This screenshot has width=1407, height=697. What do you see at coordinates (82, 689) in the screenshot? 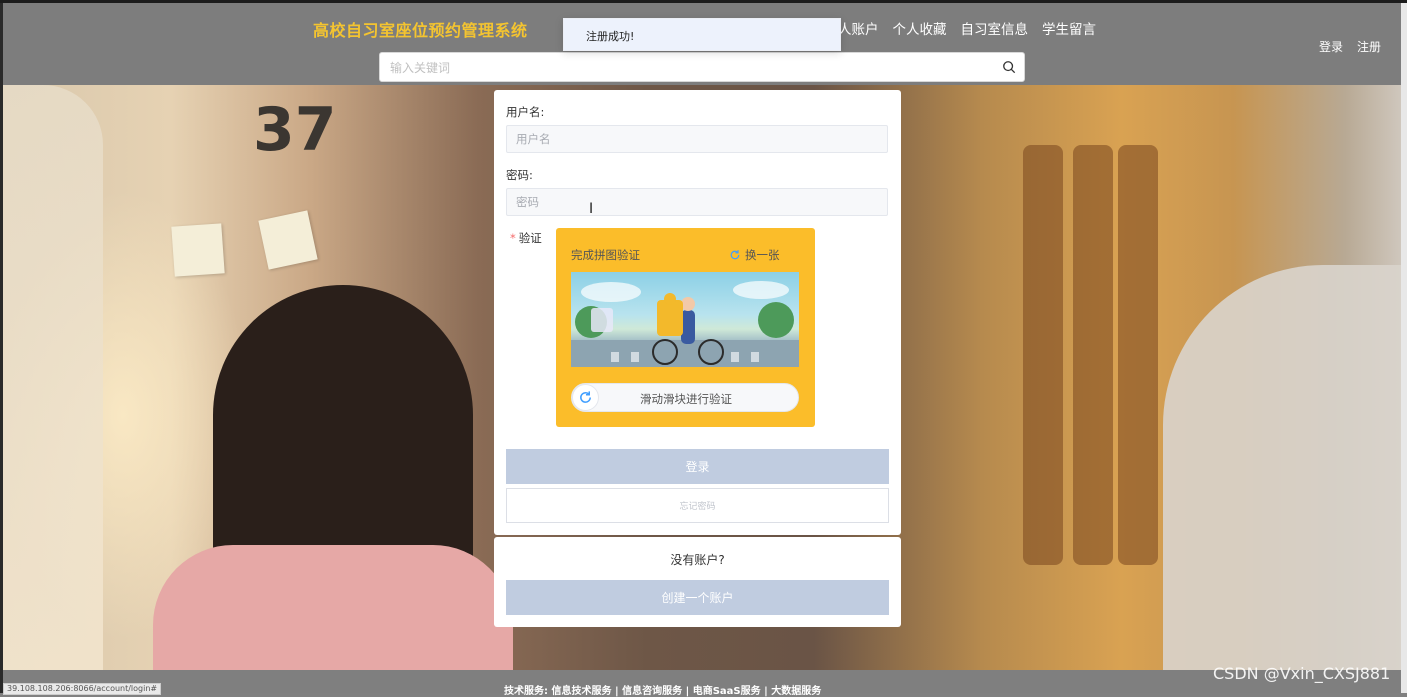
I see `status-bar-url: 39.108.108.206:8066/account/login#` at bounding box center [82, 689].